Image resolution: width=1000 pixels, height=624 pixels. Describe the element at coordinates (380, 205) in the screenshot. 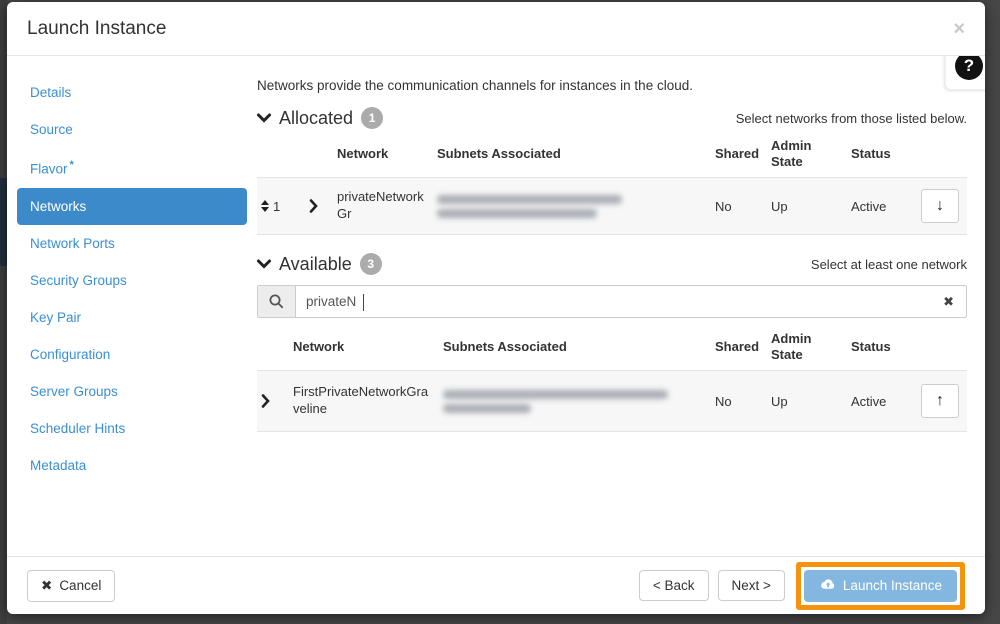

I see `network-name: privateNetworkGr` at that location.